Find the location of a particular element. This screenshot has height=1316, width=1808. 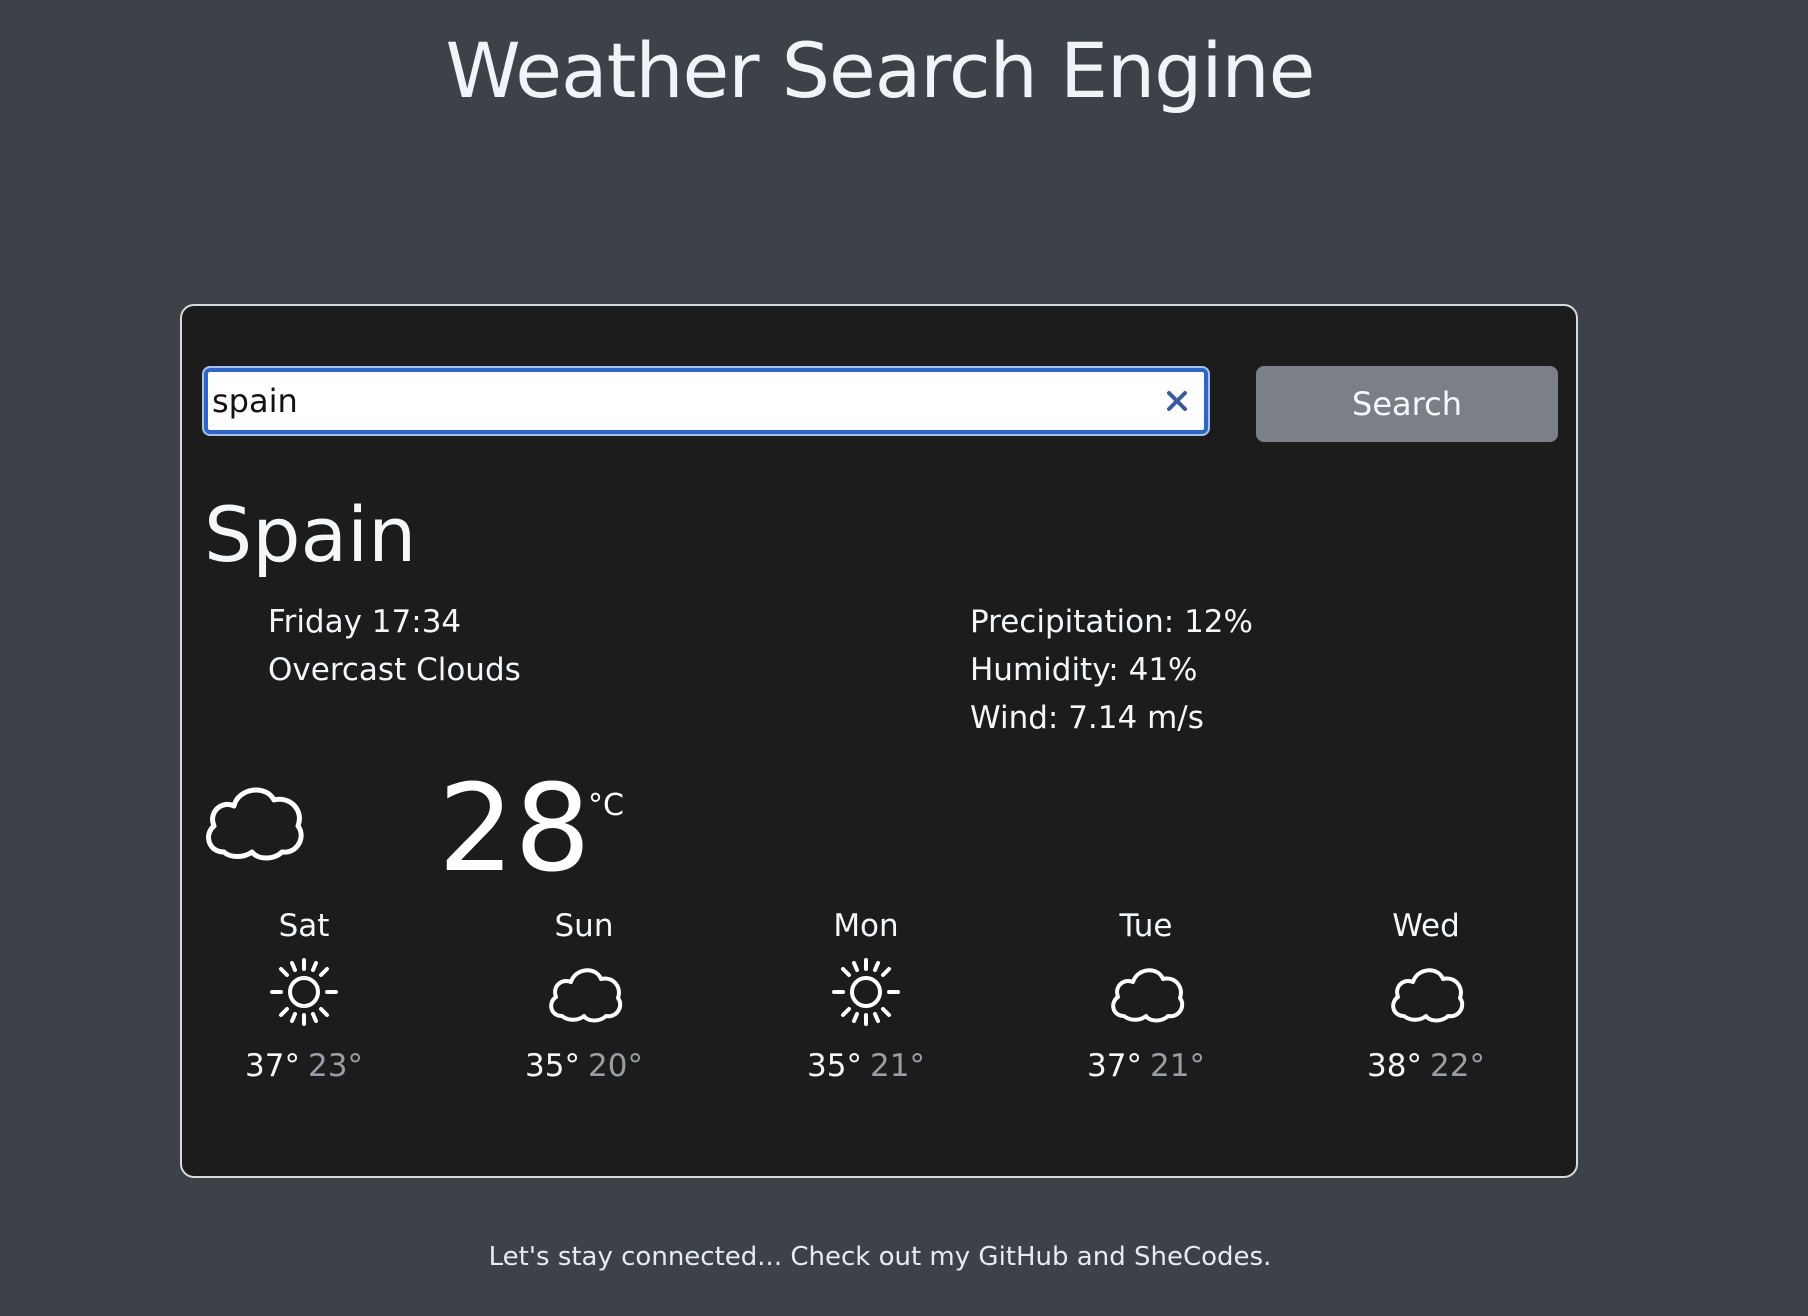

forecast-day: Wed 38° 22° is located at coordinates (1426, 994).